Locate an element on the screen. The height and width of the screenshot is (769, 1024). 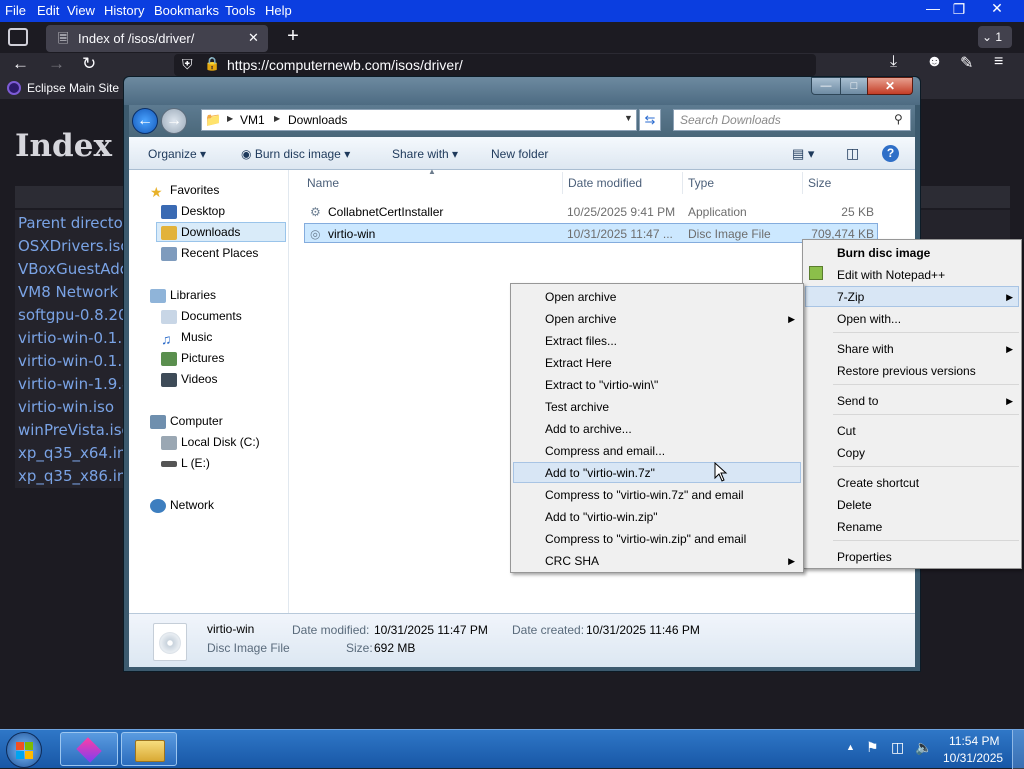
clock-date: 10/31/2025 is located at coordinates (973, 758).